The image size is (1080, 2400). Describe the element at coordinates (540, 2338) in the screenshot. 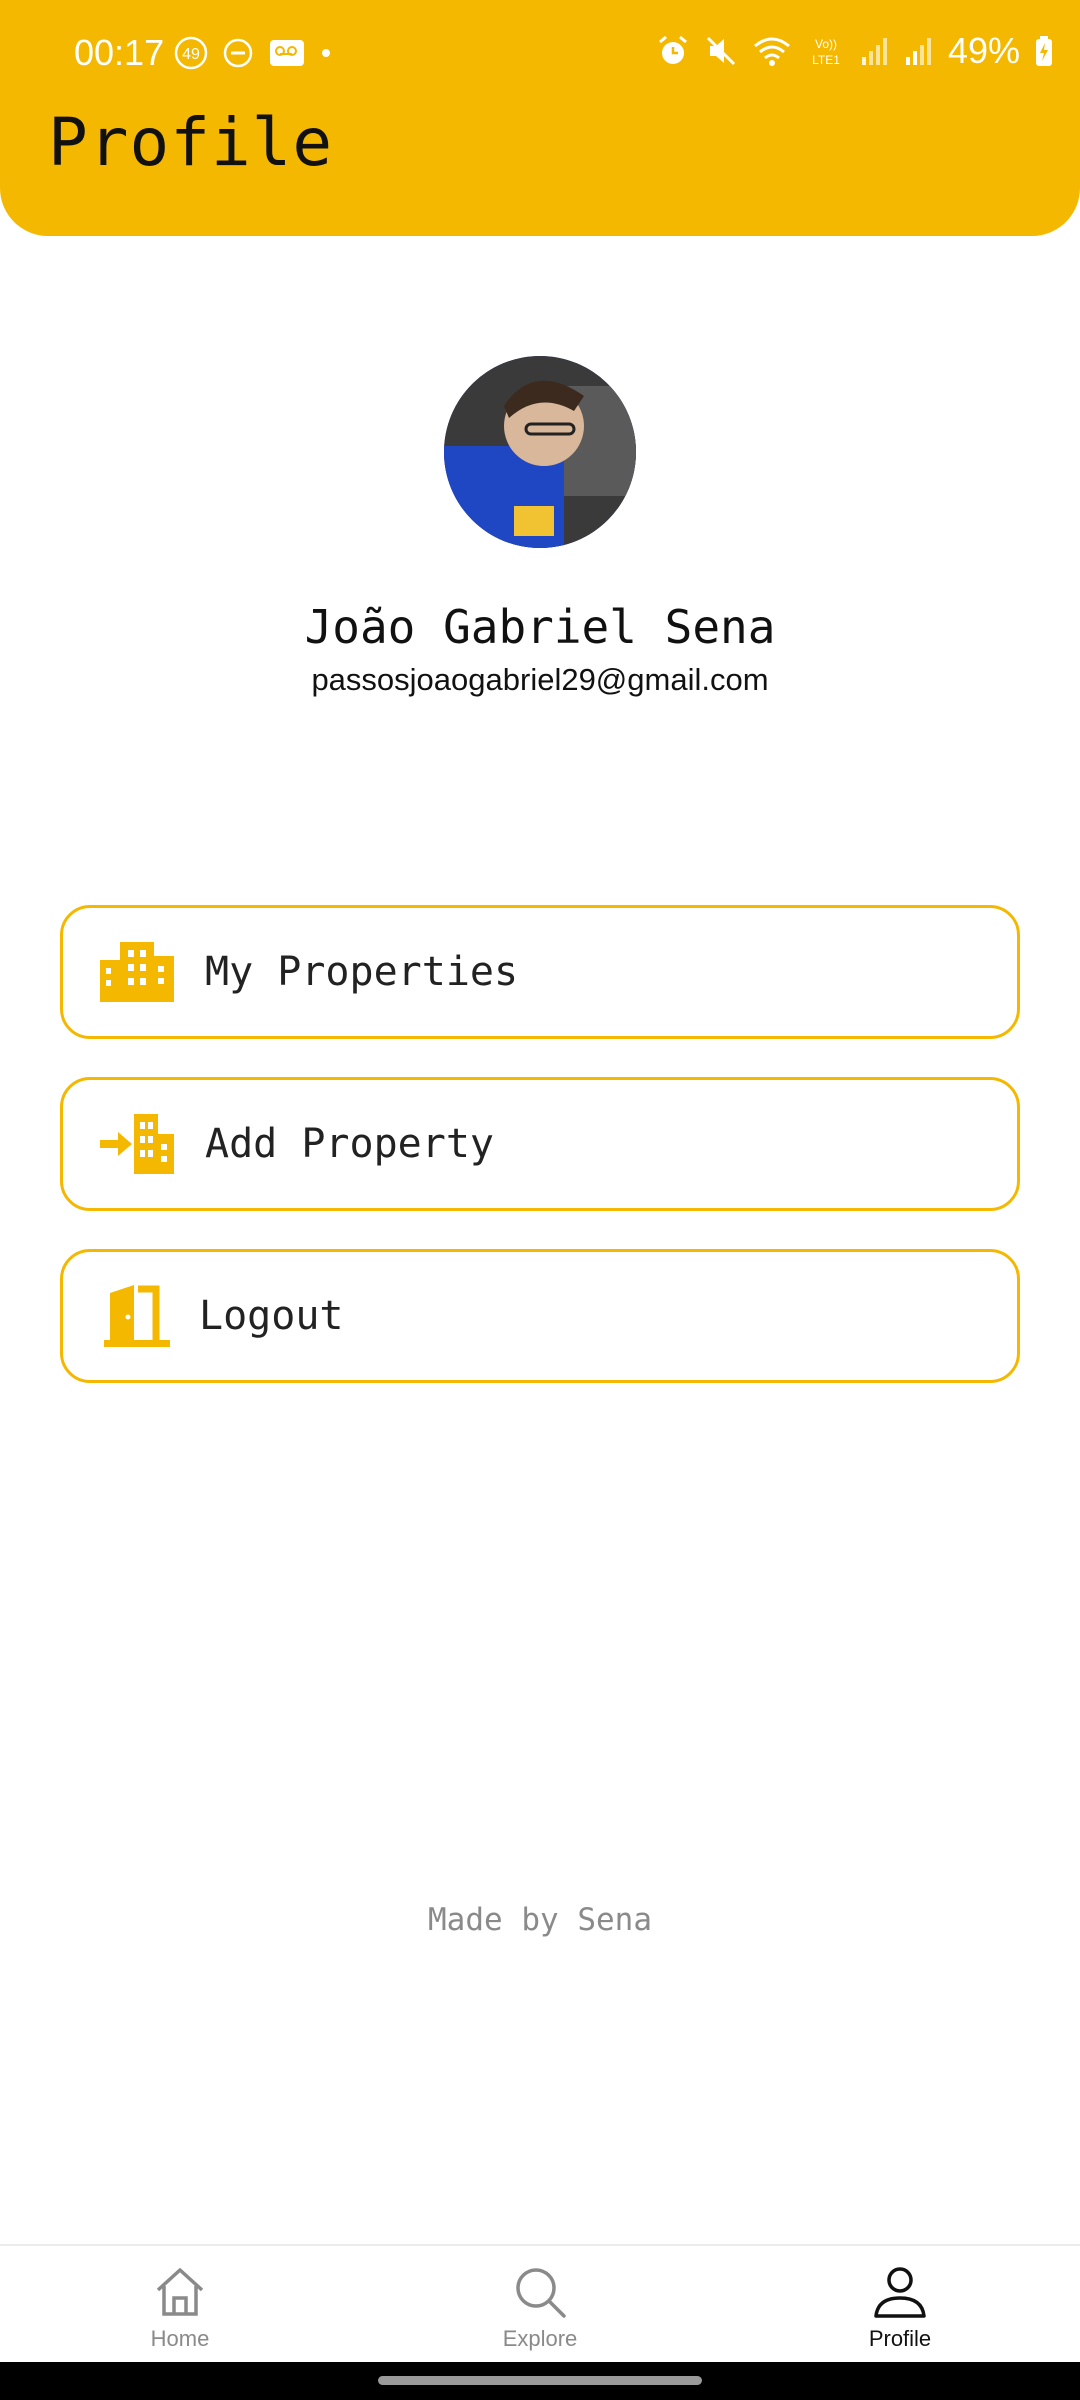

I see `nav-explore-label: Explore` at that location.